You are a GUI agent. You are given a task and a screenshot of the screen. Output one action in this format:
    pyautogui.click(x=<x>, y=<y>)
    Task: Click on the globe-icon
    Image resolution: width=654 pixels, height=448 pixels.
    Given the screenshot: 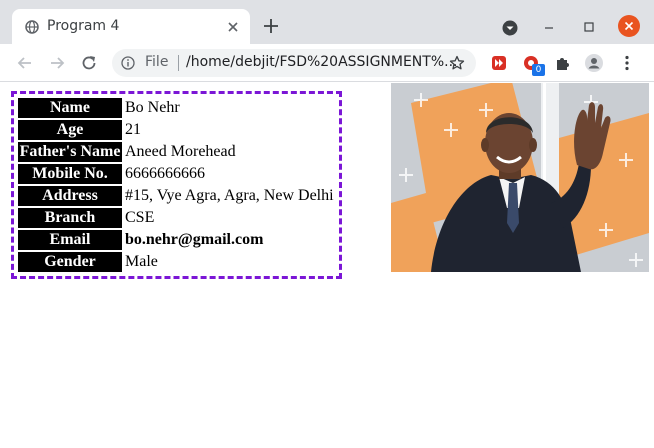 What is the action you would take?
    pyautogui.click(x=32, y=27)
    